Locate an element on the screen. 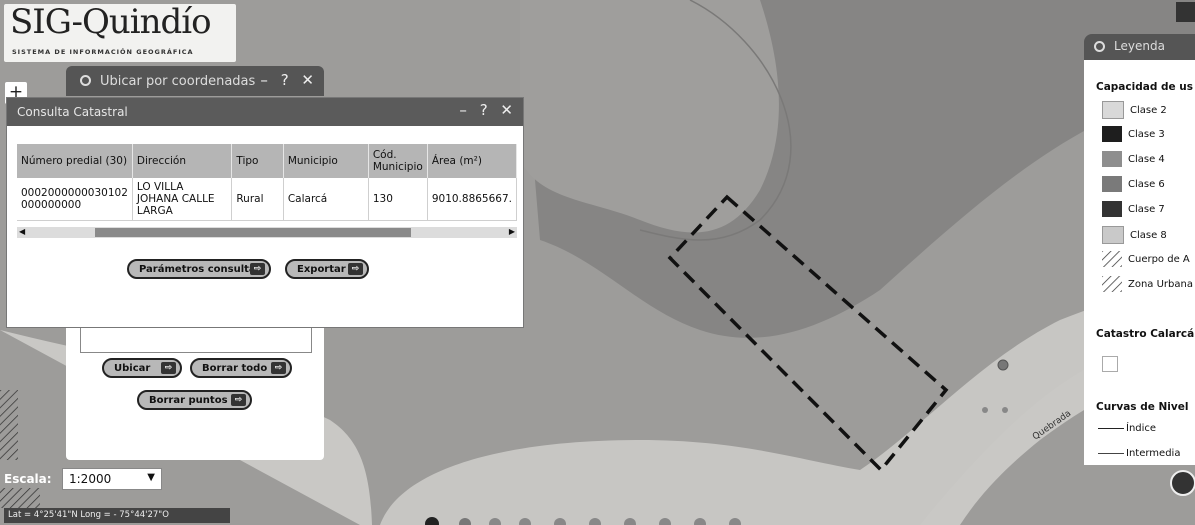 The height and width of the screenshot is (525, 1195). ubicar-label: Ubicar is located at coordinates (132, 368).